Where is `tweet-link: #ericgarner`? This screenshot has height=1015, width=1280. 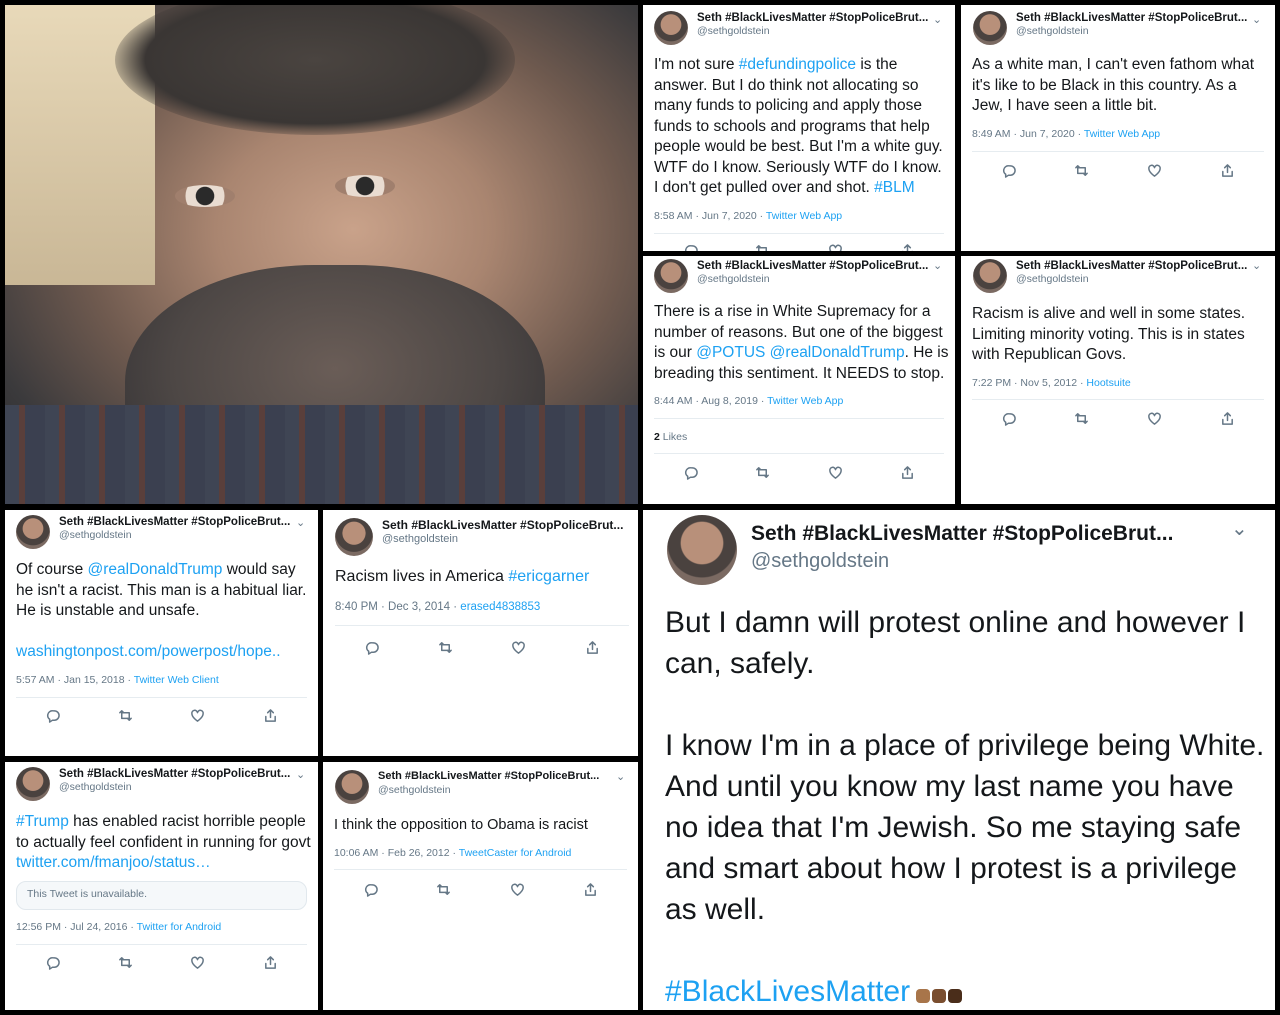
tweet-link: #ericgarner is located at coordinates (548, 576).